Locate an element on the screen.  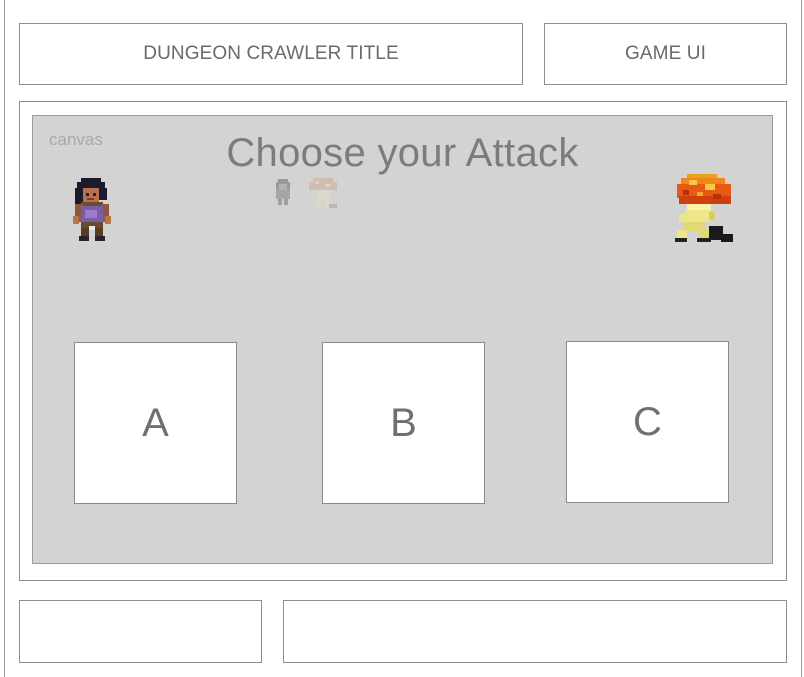
attack-option-a: A is located at coordinates (155, 423).